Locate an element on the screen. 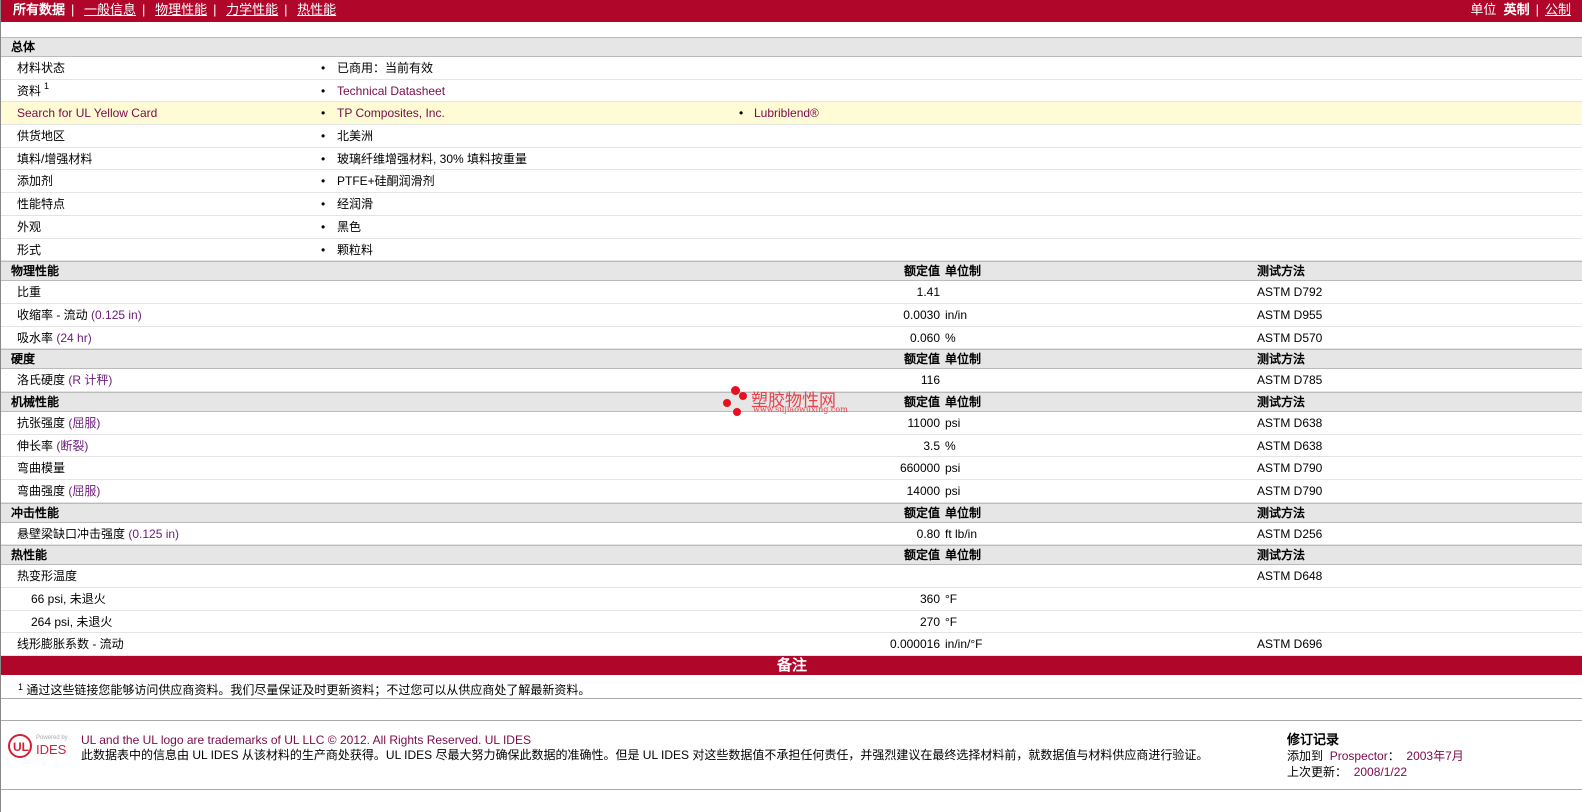 Image resolution: width=1582 pixels, height=812 pixels. property-cell: 66 psi, 未退火 is located at coordinates (68, 599).